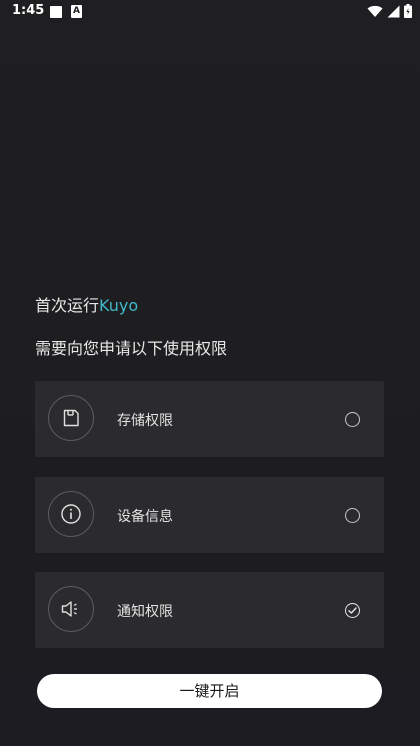 This screenshot has height=746, width=420. I want to click on status-time: 1:45, so click(28, 10).